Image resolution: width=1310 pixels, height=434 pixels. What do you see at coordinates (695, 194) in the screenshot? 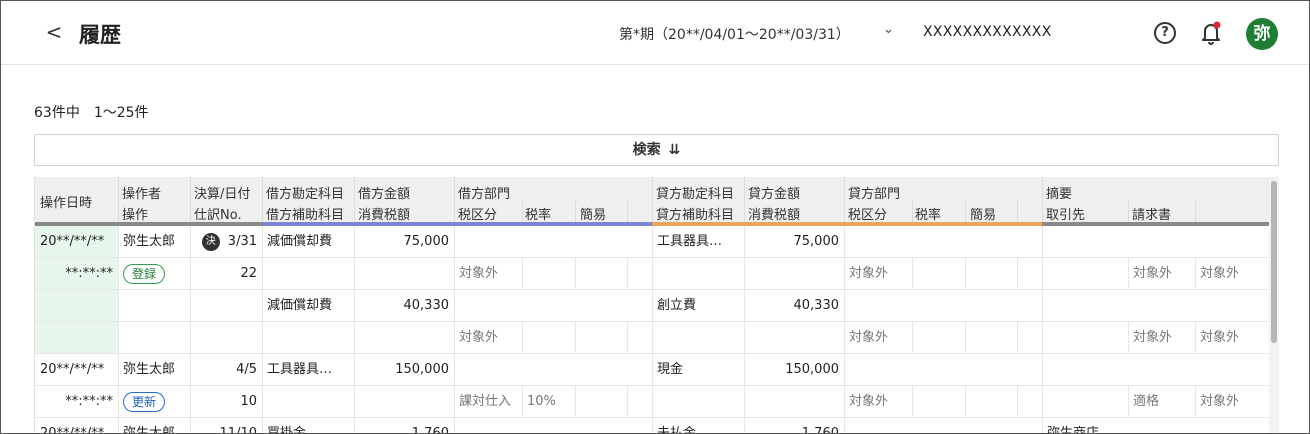
I see `col-credit-account: 貸方勘定科目` at bounding box center [695, 194].